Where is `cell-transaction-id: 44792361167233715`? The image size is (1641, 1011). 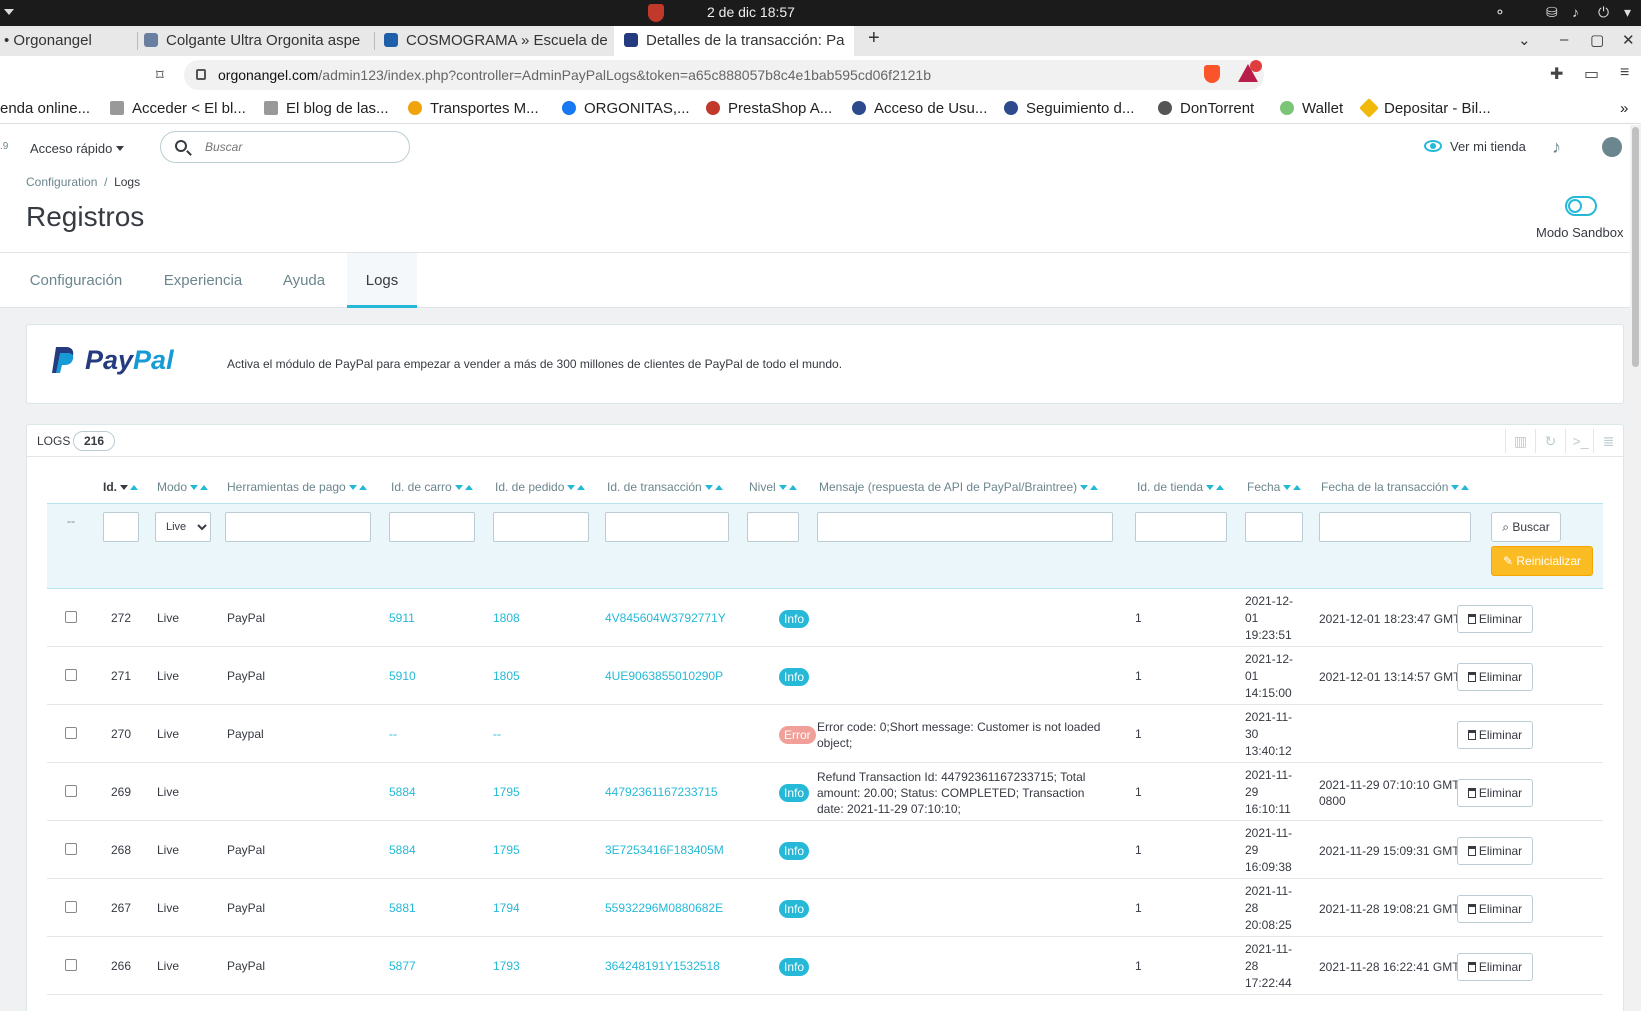
cell-transaction-id: 44792361167233715 is located at coordinates (661, 792).